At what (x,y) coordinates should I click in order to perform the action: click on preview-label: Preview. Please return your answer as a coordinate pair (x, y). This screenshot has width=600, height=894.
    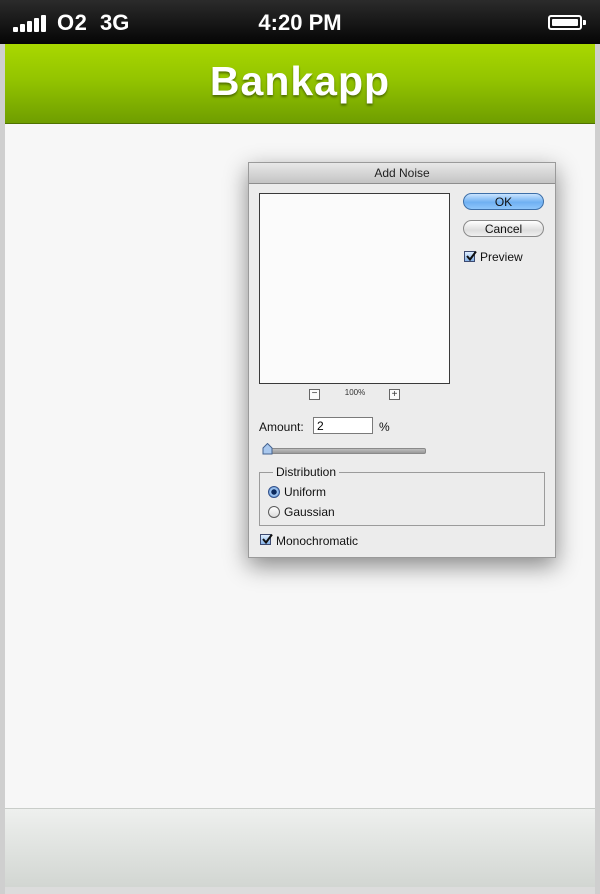
    Looking at the image, I should click on (501, 257).